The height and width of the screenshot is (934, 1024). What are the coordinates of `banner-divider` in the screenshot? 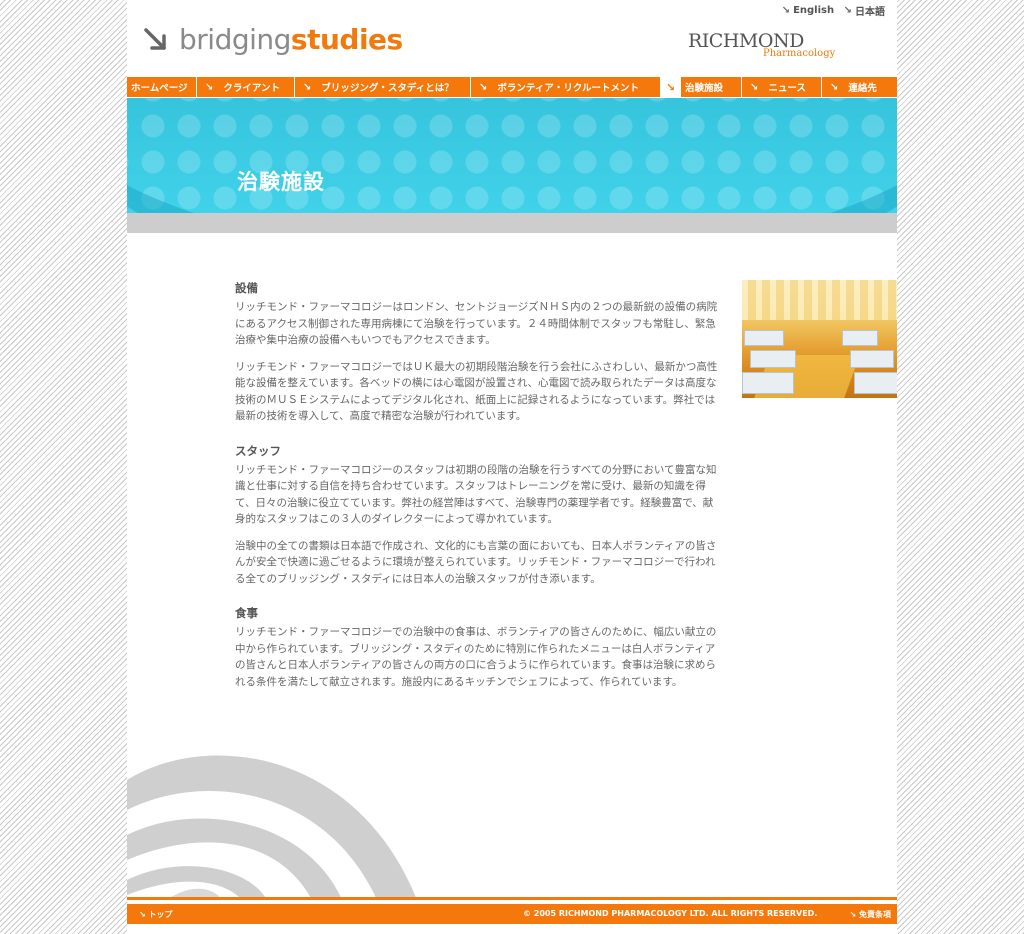 It's located at (512, 223).